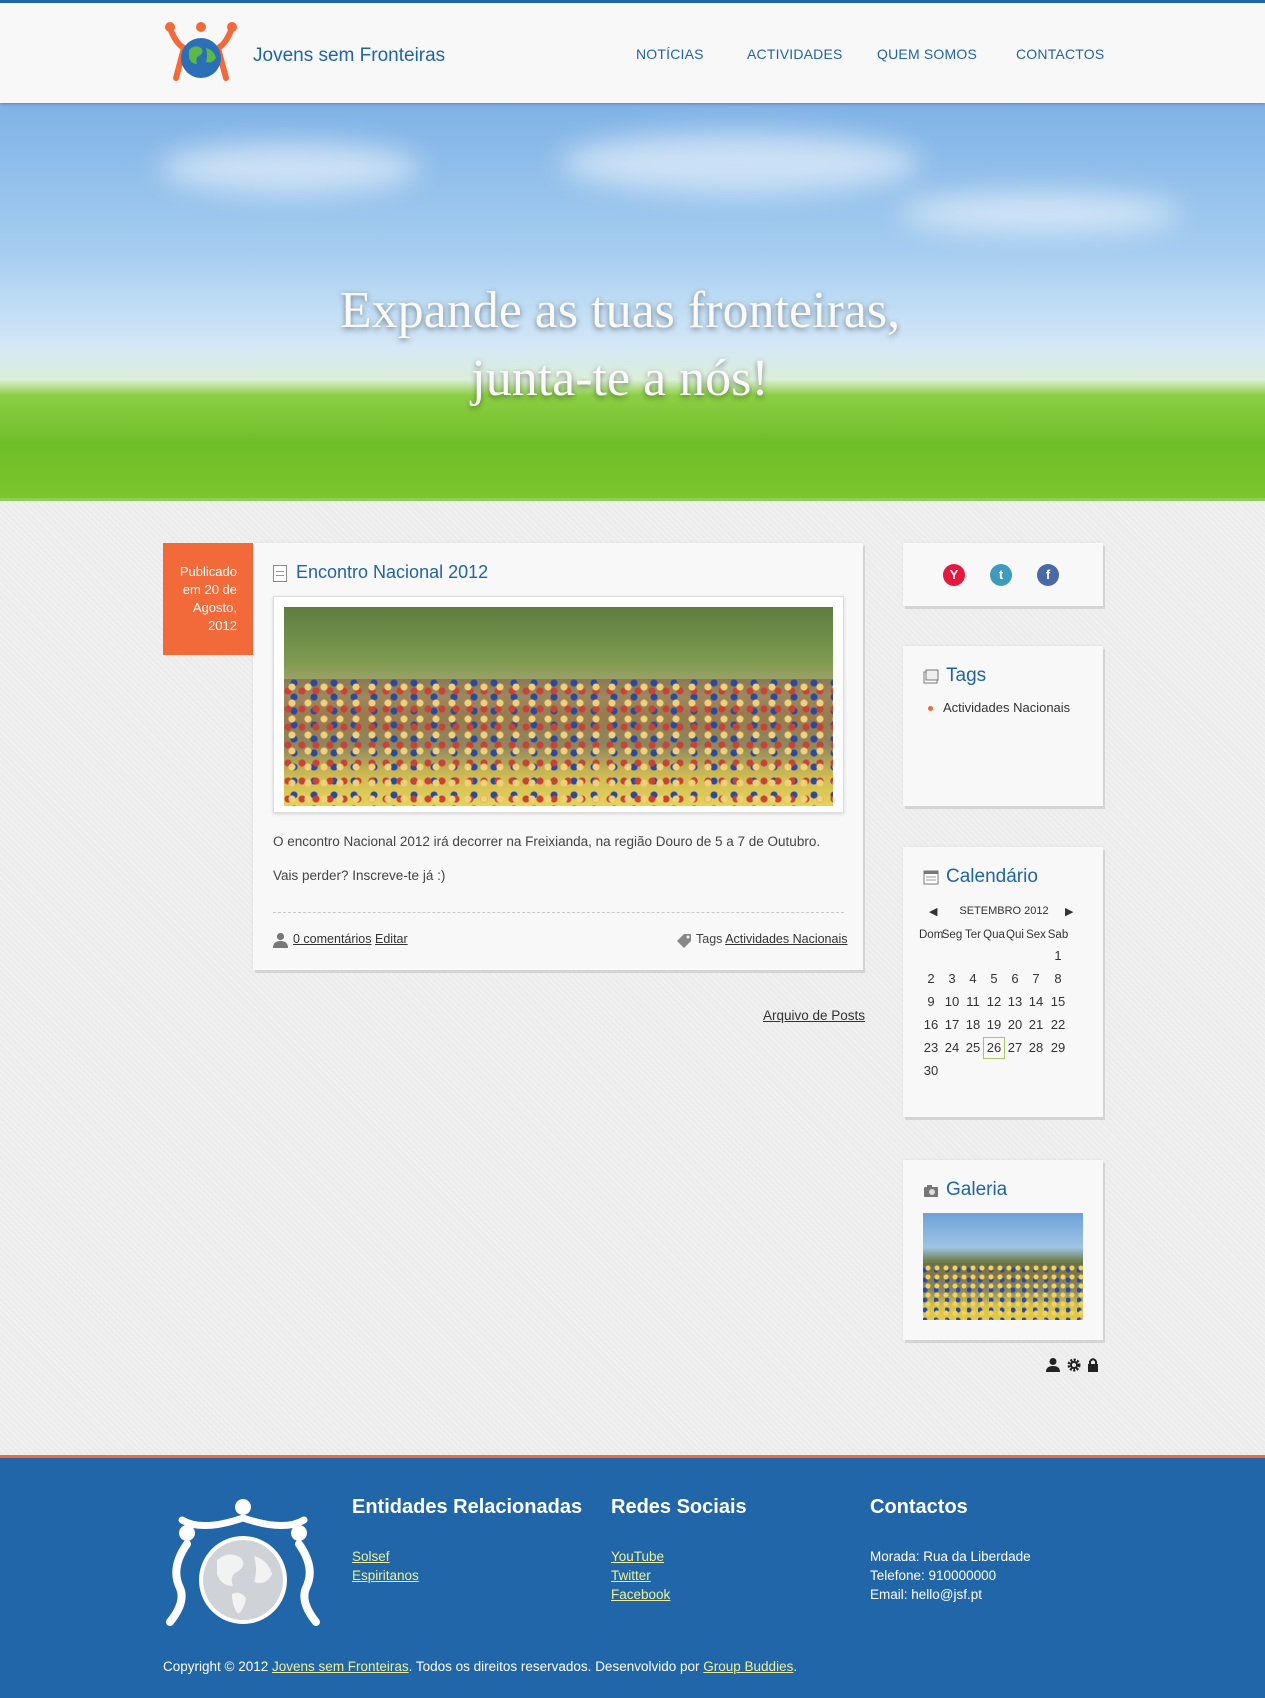 Image resolution: width=1265 pixels, height=1698 pixels. I want to click on nav-noticias: NOTÍCIAS, so click(670, 54).